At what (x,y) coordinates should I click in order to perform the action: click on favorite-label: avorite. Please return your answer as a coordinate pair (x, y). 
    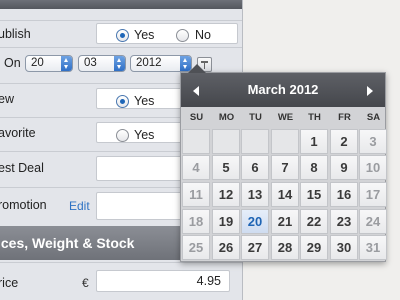
    Looking at the image, I should click on (18, 133).